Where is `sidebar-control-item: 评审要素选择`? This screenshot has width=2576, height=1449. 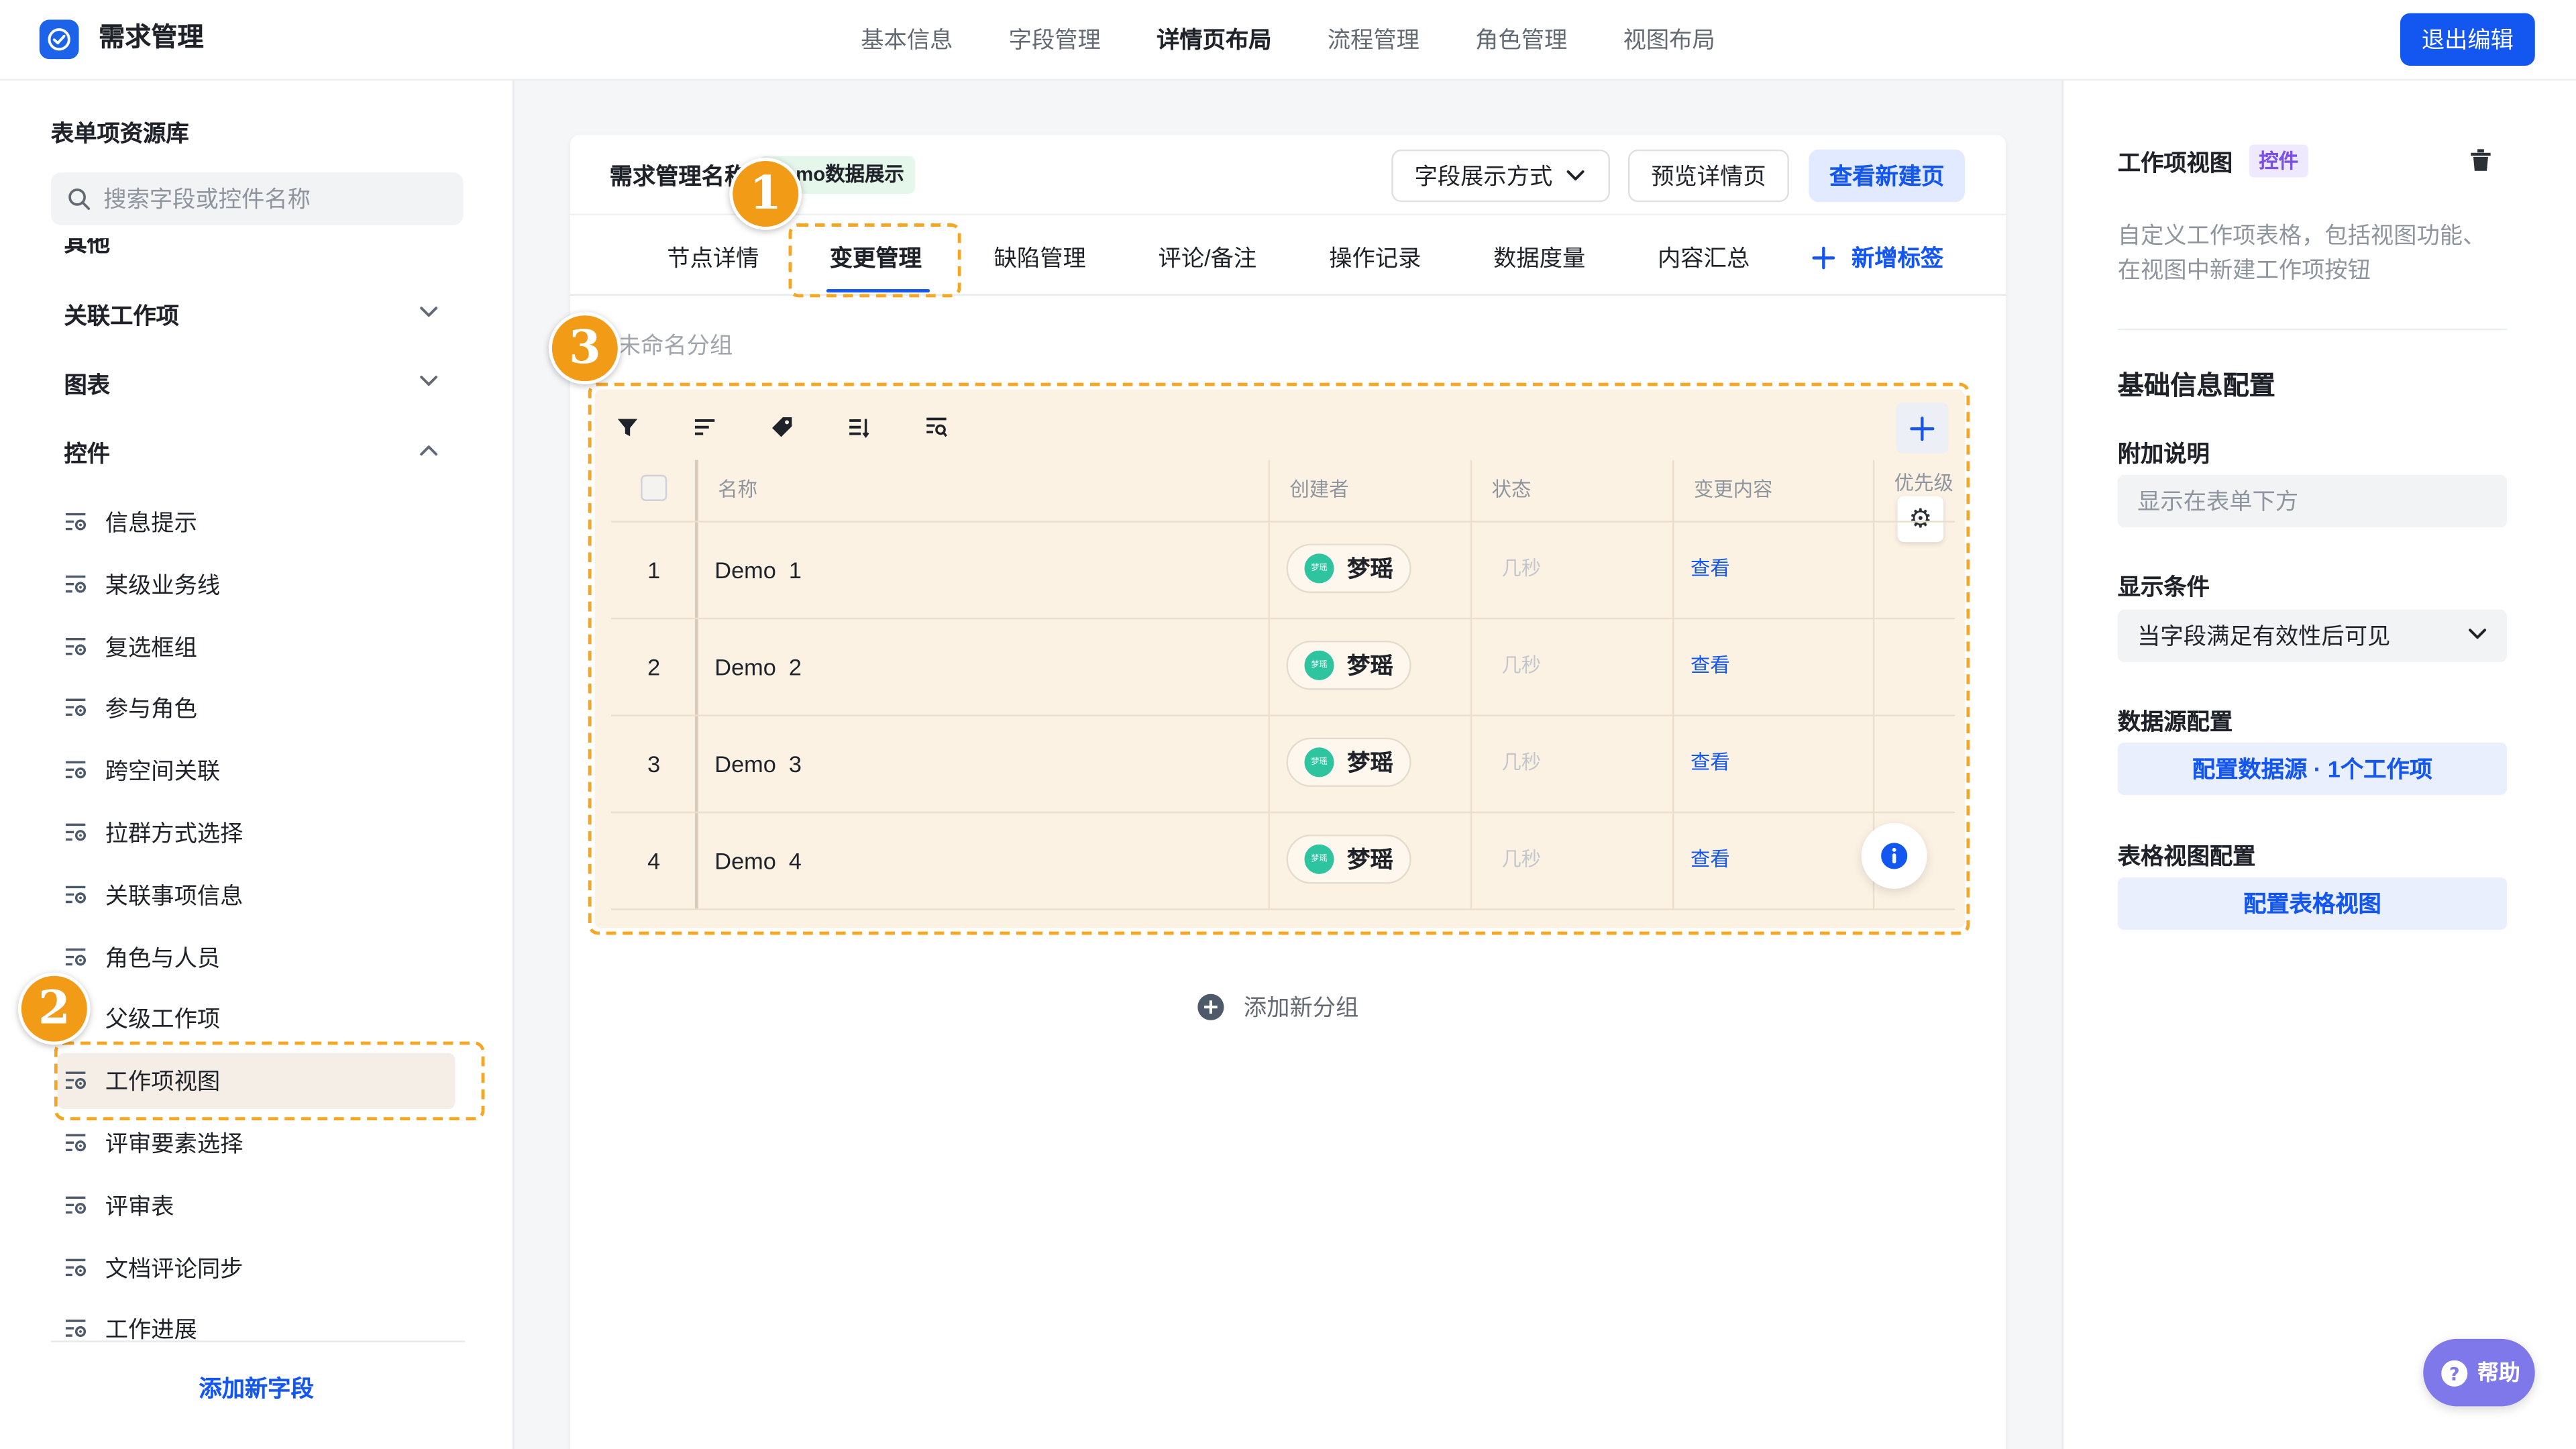 sidebar-control-item: 评审要素选择 is located at coordinates (256, 1143).